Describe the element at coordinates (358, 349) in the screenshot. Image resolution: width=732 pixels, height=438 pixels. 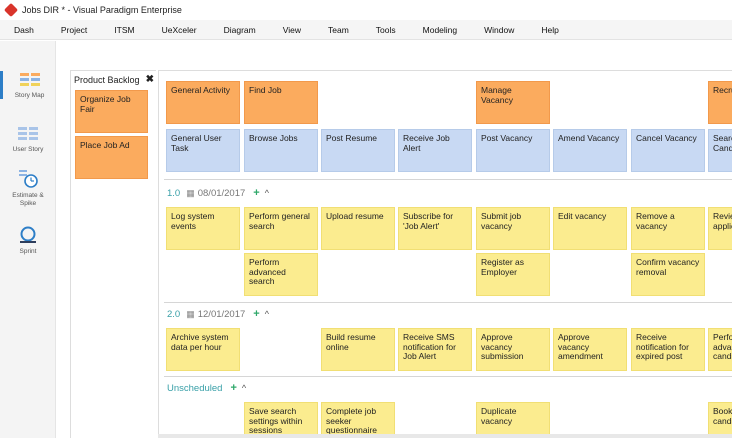
I see `story-card: Build resume online` at that location.